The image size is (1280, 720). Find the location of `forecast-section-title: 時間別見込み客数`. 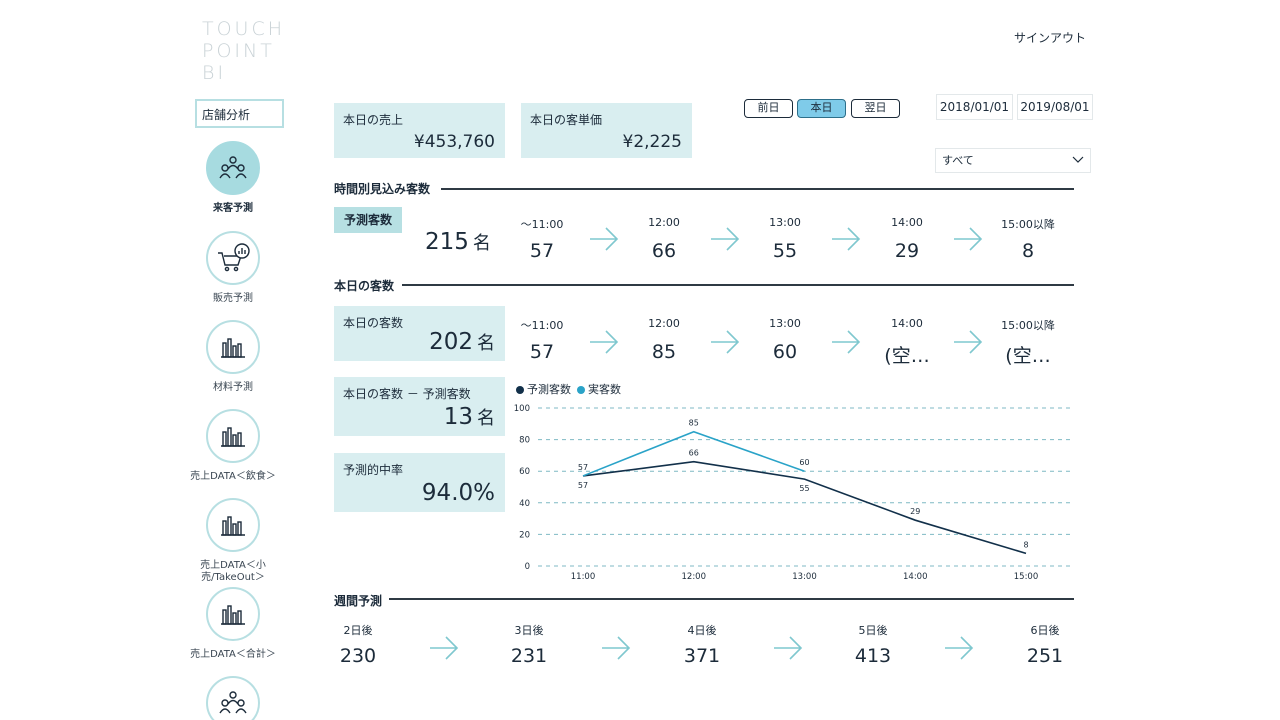

forecast-section-title: 時間別見込み客数 is located at coordinates (382, 189).